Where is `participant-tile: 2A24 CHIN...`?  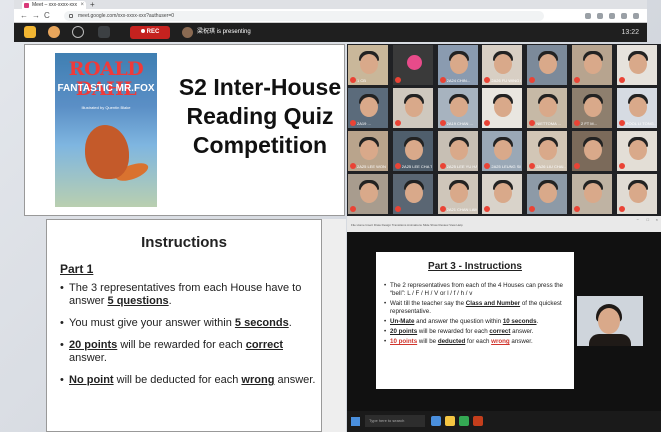 participant-tile: 2A24 CHIN... is located at coordinates (457, 65).